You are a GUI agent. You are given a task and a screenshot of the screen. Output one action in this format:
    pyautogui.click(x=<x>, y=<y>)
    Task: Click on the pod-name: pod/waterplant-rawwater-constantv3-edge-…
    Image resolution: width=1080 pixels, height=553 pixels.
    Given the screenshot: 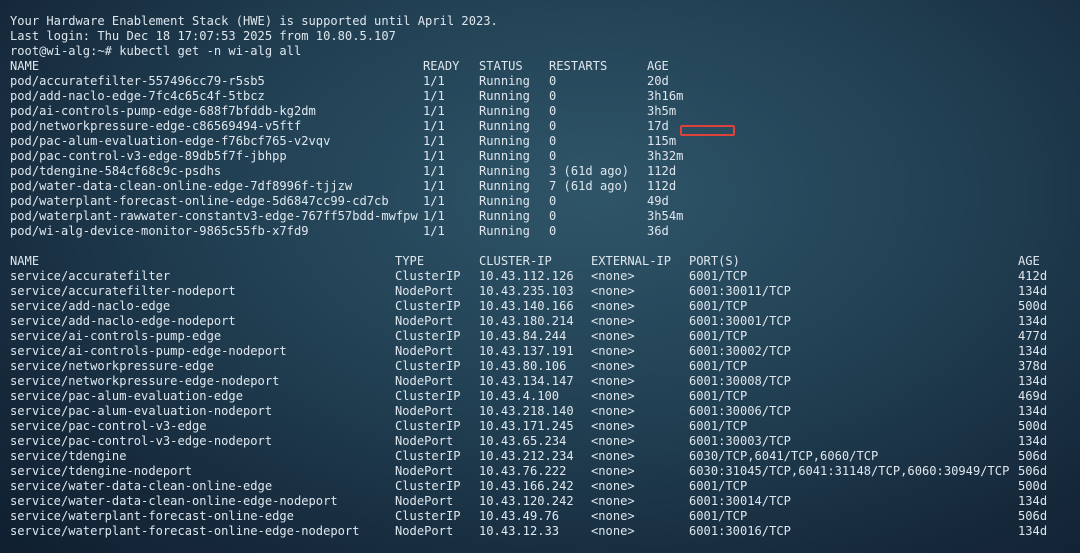 What is the action you would take?
    pyautogui.click(x=214, y=216)
    